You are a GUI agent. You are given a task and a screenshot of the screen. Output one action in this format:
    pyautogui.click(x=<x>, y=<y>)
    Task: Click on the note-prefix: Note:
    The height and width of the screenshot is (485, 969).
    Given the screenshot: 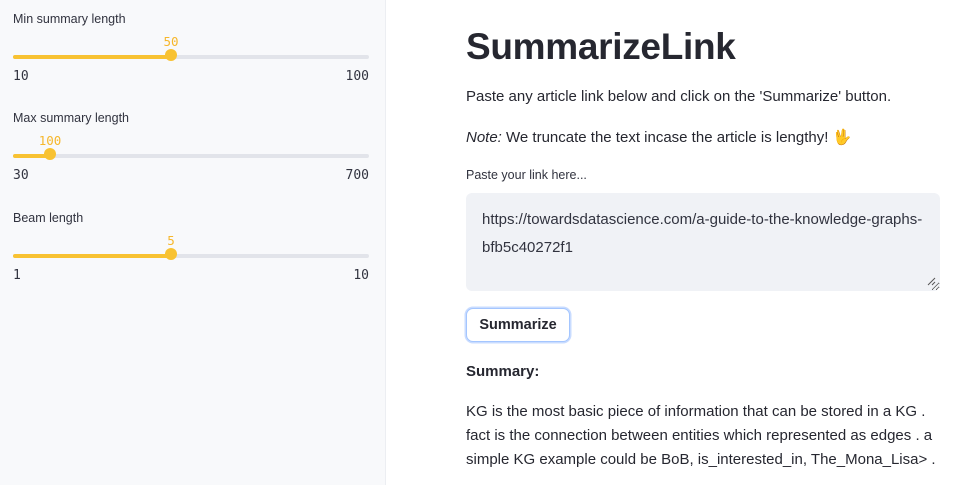 What is the action you would take?
    pyautogui.click(x=484, y=137)
    